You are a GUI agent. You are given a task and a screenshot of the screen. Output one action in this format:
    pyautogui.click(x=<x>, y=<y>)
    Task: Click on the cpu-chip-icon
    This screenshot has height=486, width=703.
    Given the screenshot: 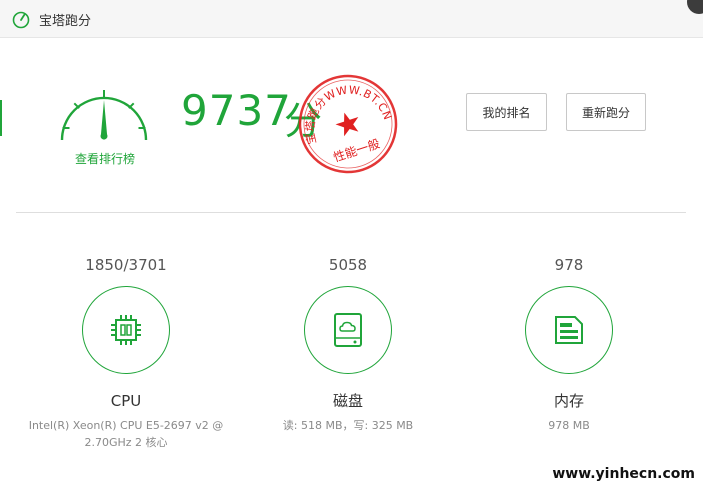 What is the action you would take?
    pyautogui.click(x=126, y=330)
    